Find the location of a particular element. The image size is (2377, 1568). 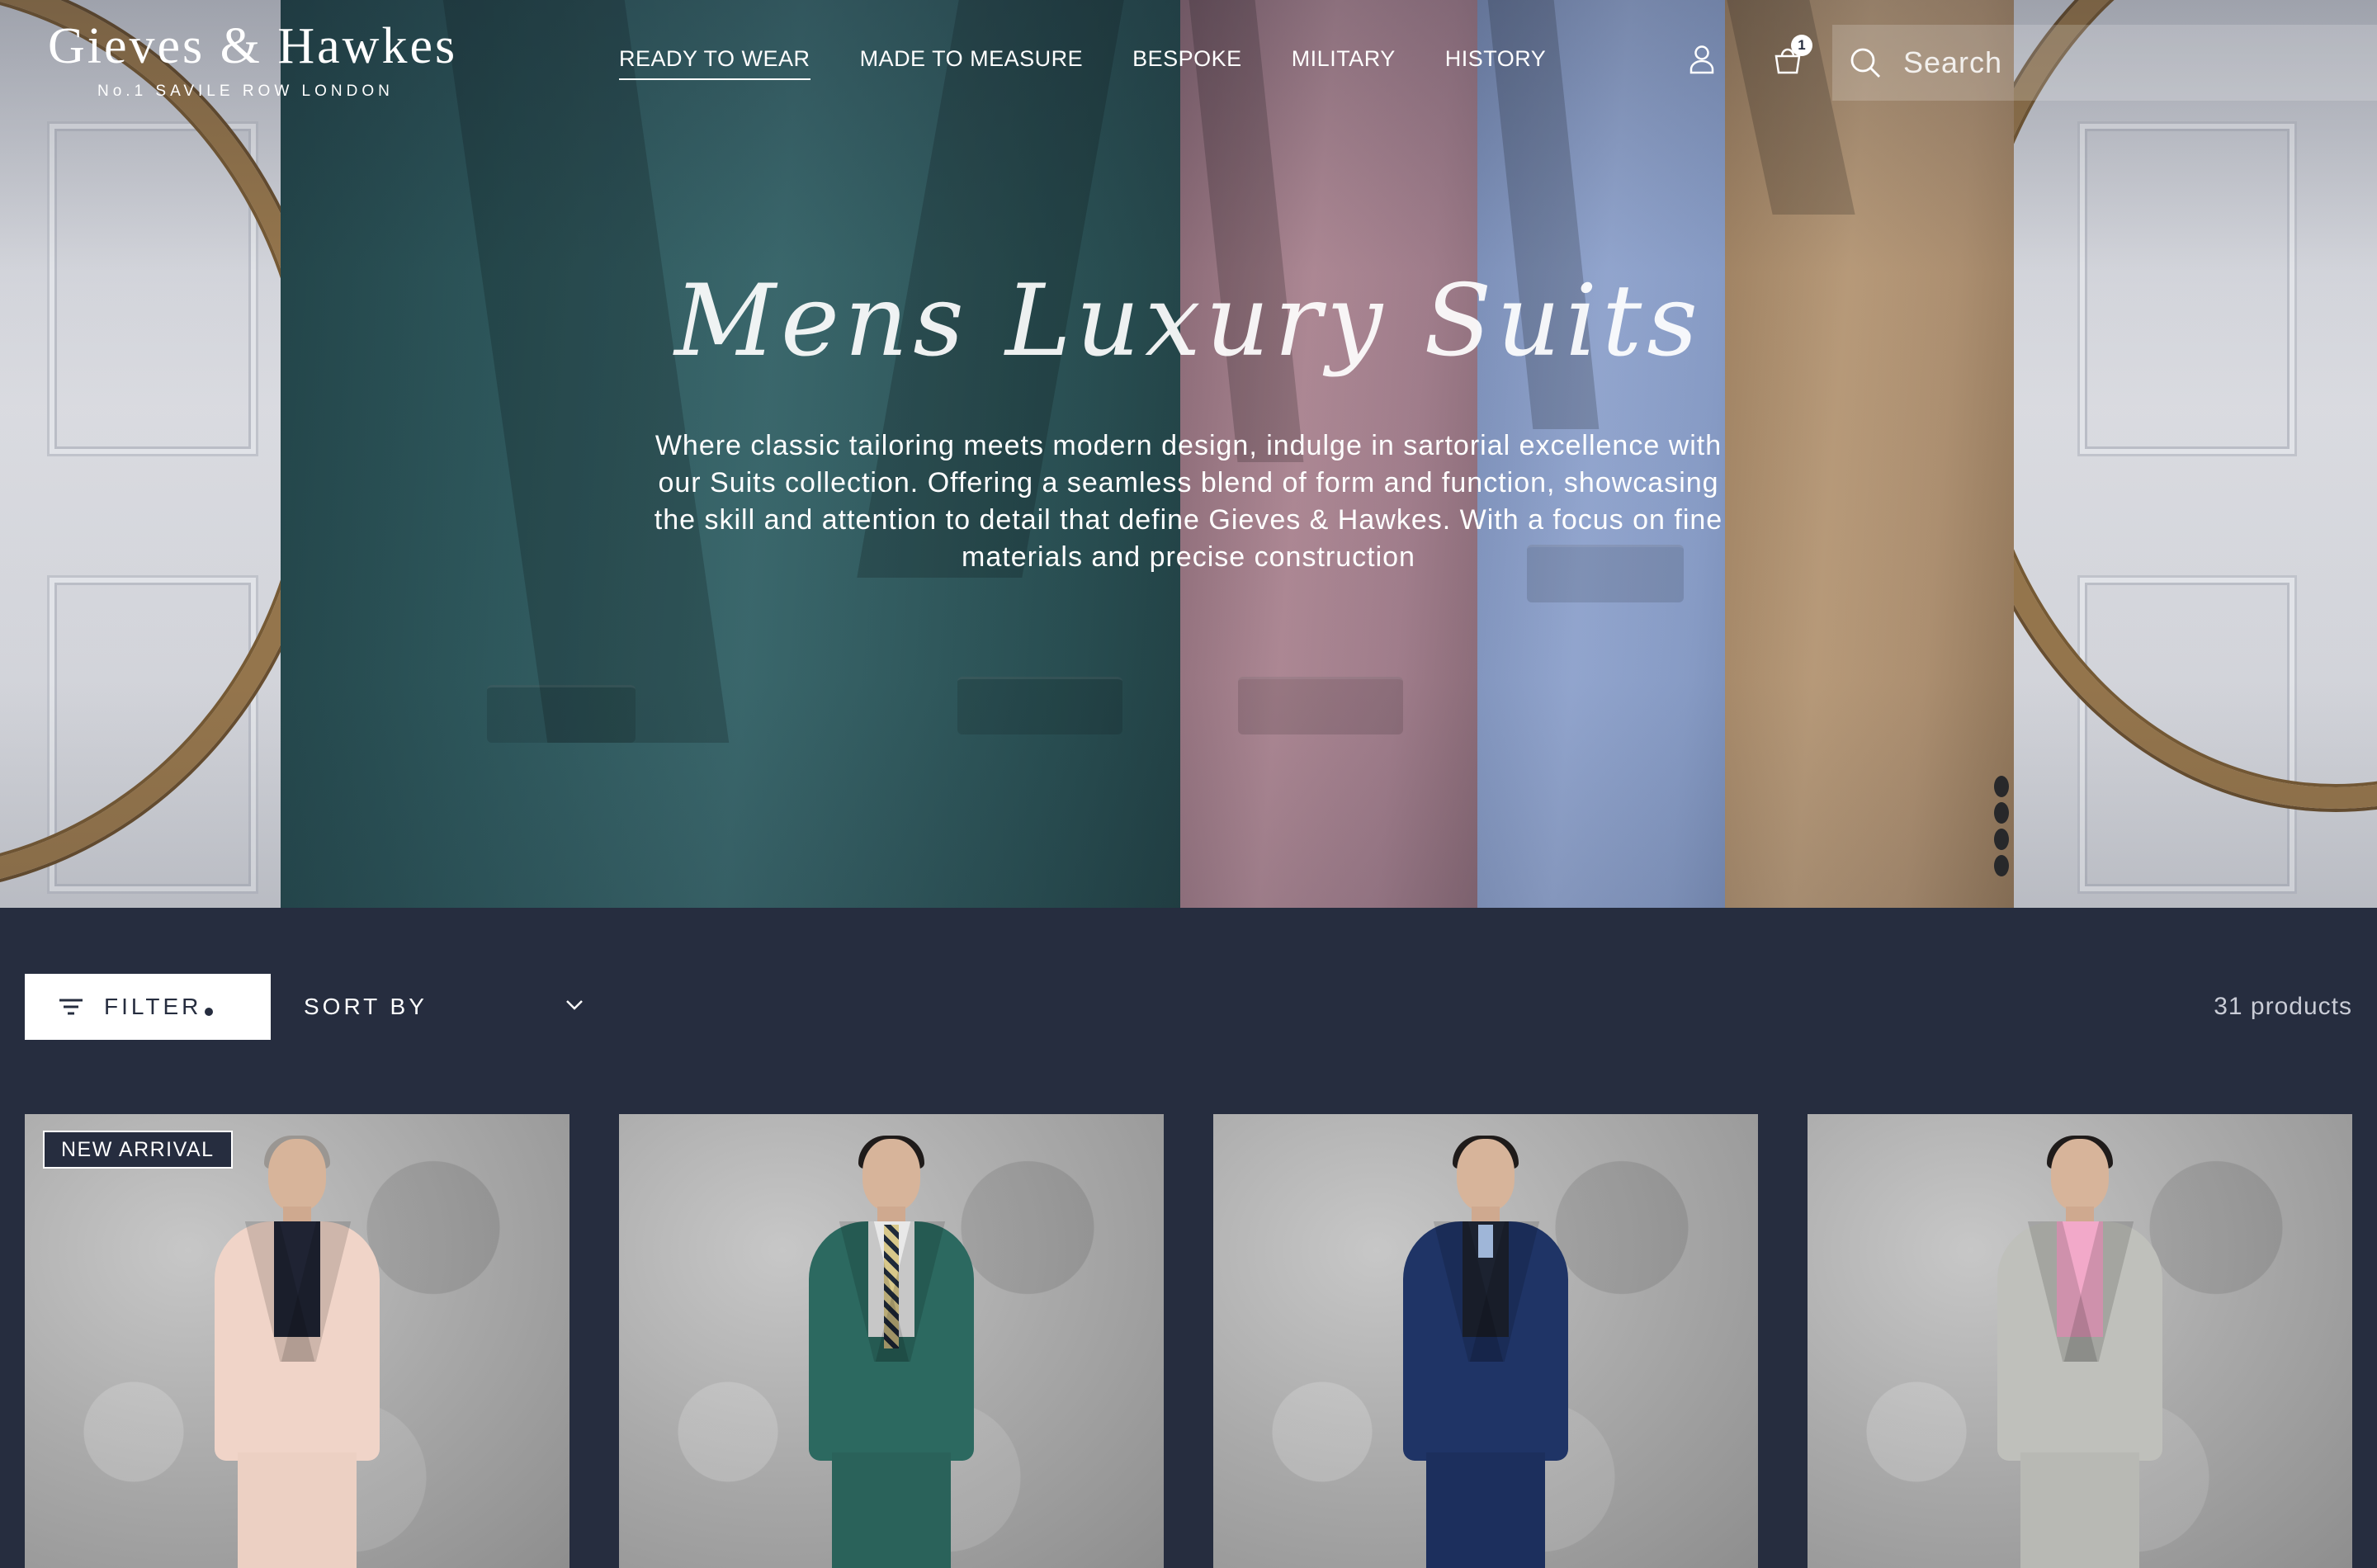

filter-label: FILTER is located at coordinates (153, 1006).